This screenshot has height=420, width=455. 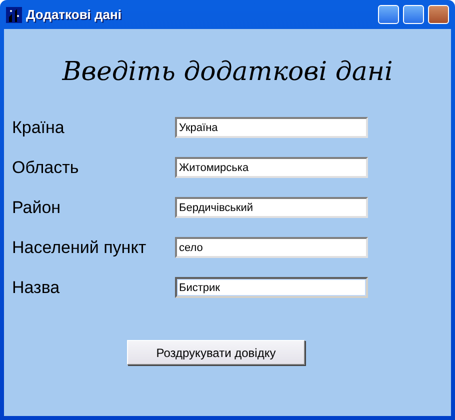 I want to click on minimize-button, so click(x=388, y=14).